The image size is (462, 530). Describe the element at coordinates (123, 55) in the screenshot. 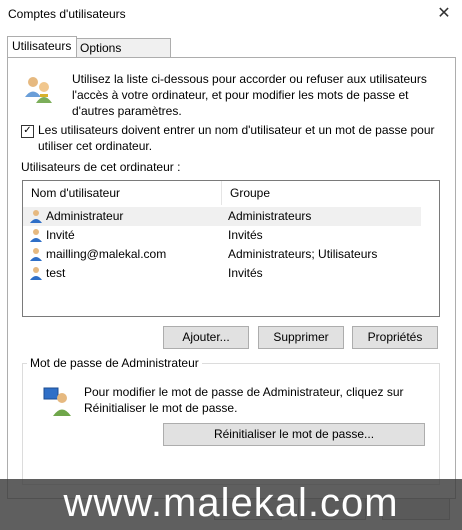

I see `tab-options-avancees: Options avancées` at that location.